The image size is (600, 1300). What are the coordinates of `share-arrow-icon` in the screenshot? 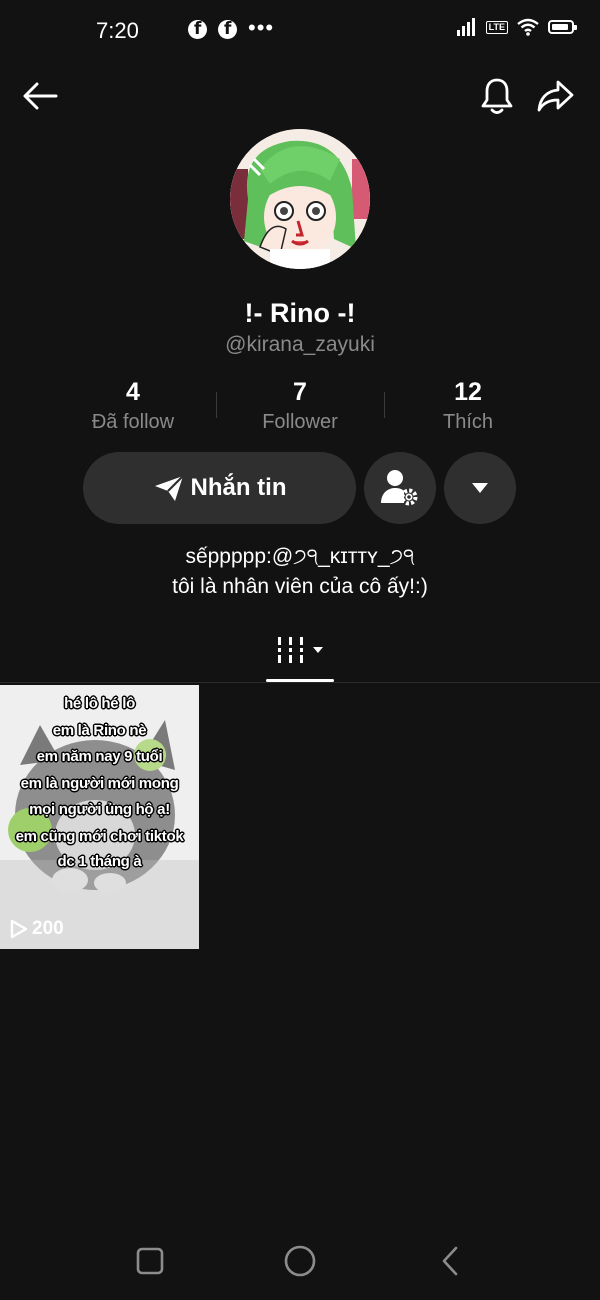 It's located at (555, 96).